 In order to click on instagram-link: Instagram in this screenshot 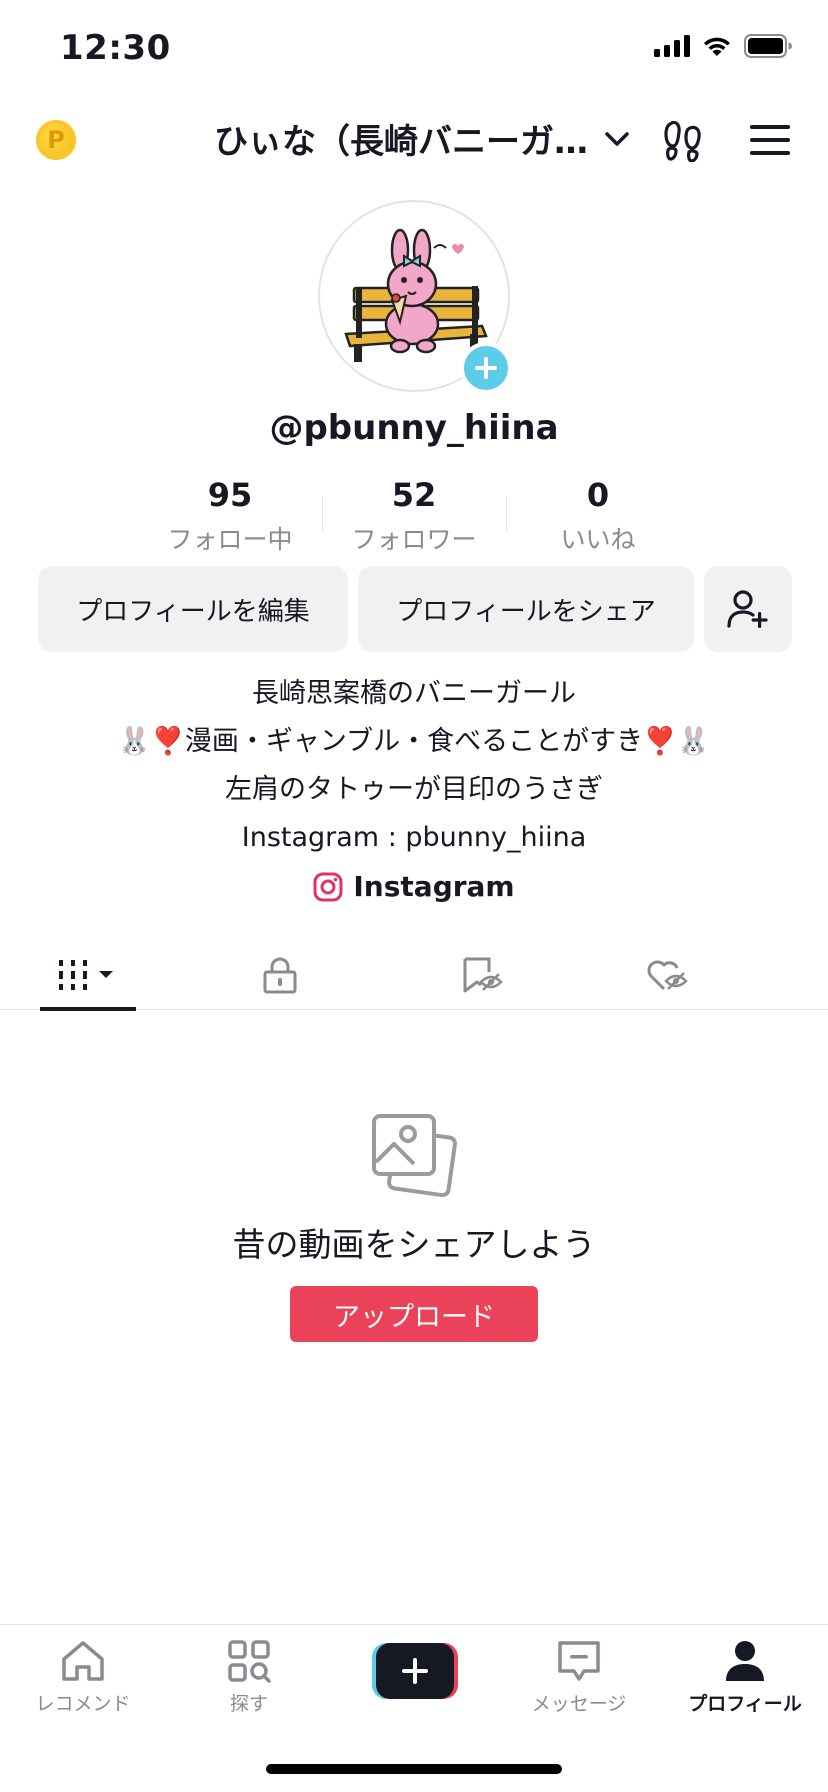, I will do `click(414, 886)`.